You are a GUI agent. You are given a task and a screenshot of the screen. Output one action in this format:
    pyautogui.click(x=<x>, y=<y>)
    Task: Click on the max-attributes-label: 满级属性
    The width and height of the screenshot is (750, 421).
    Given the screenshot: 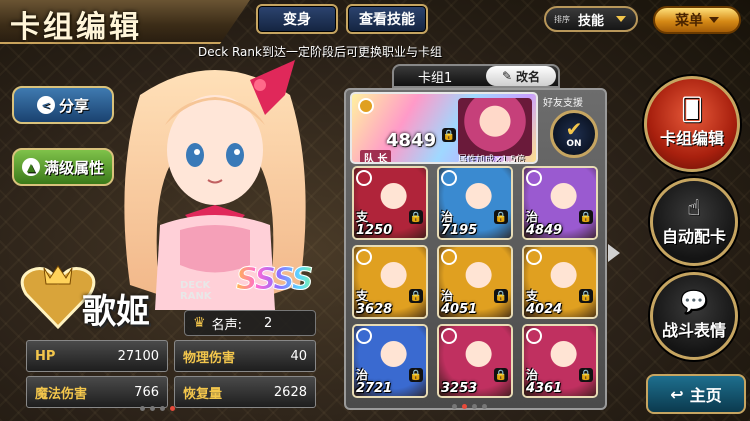 What is the action you would take?
    pyautogui.click(x=73, y=167)
    